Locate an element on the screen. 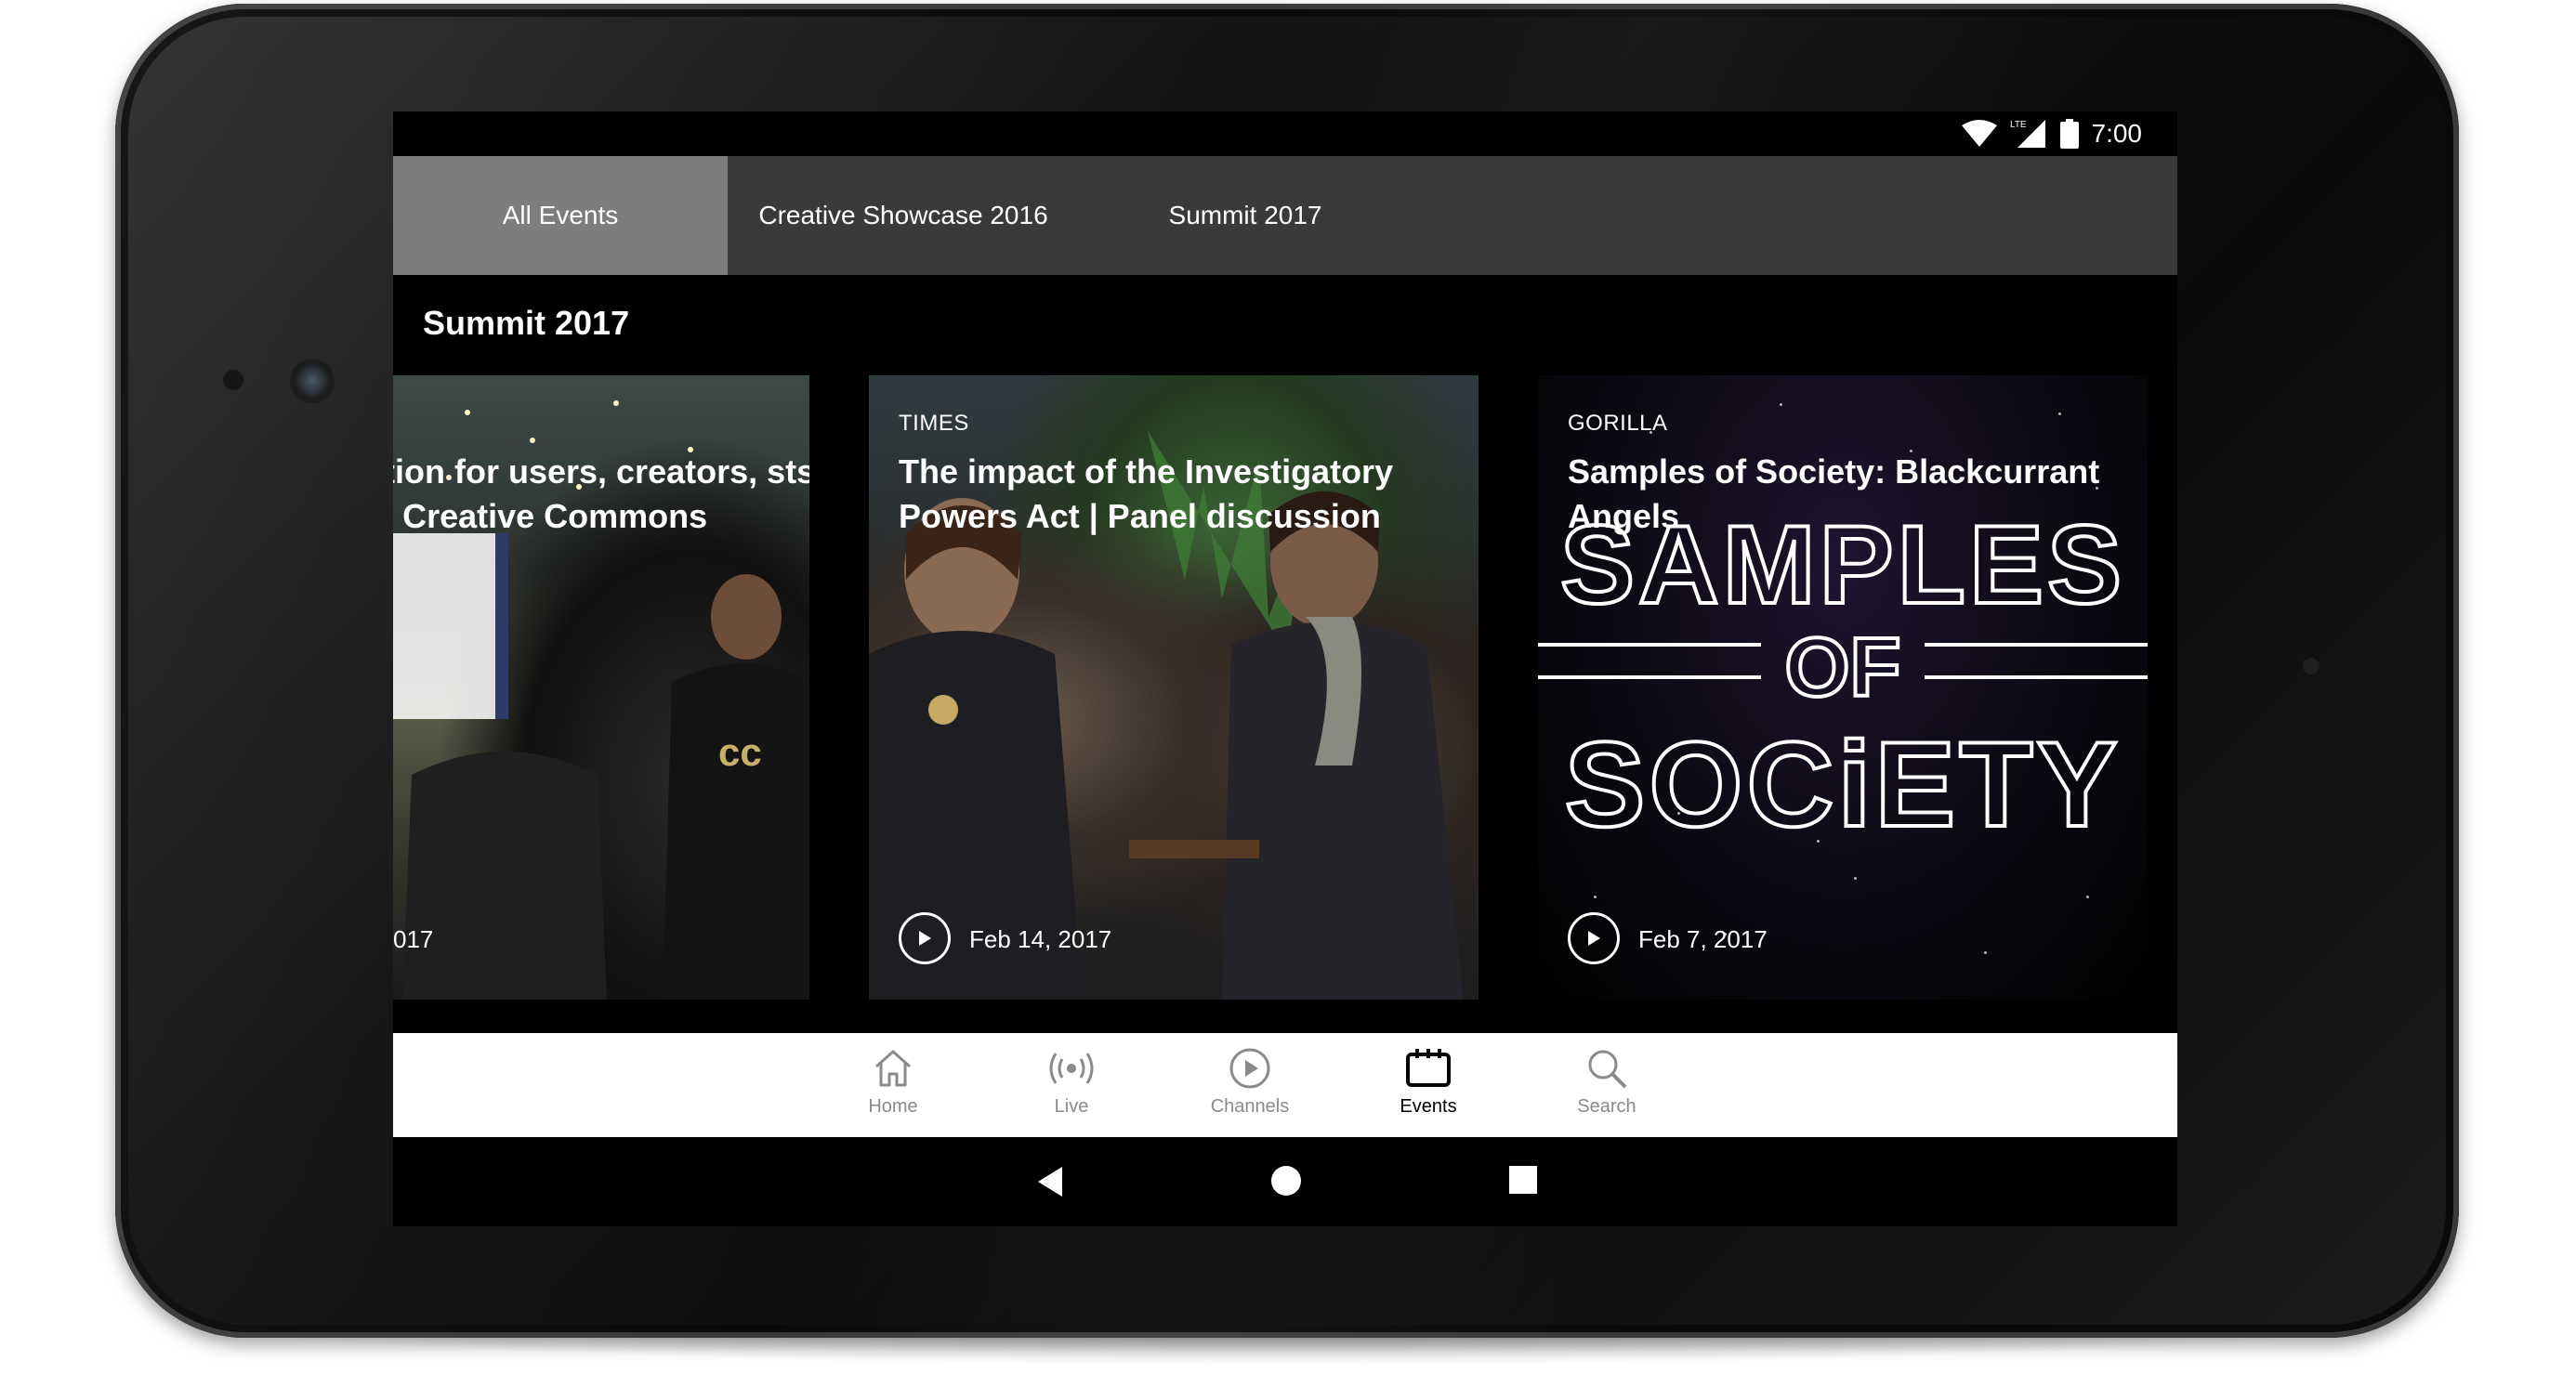  bottom-navigation: Home Live Channels Events Search is located at coordinates (1285, 1085).